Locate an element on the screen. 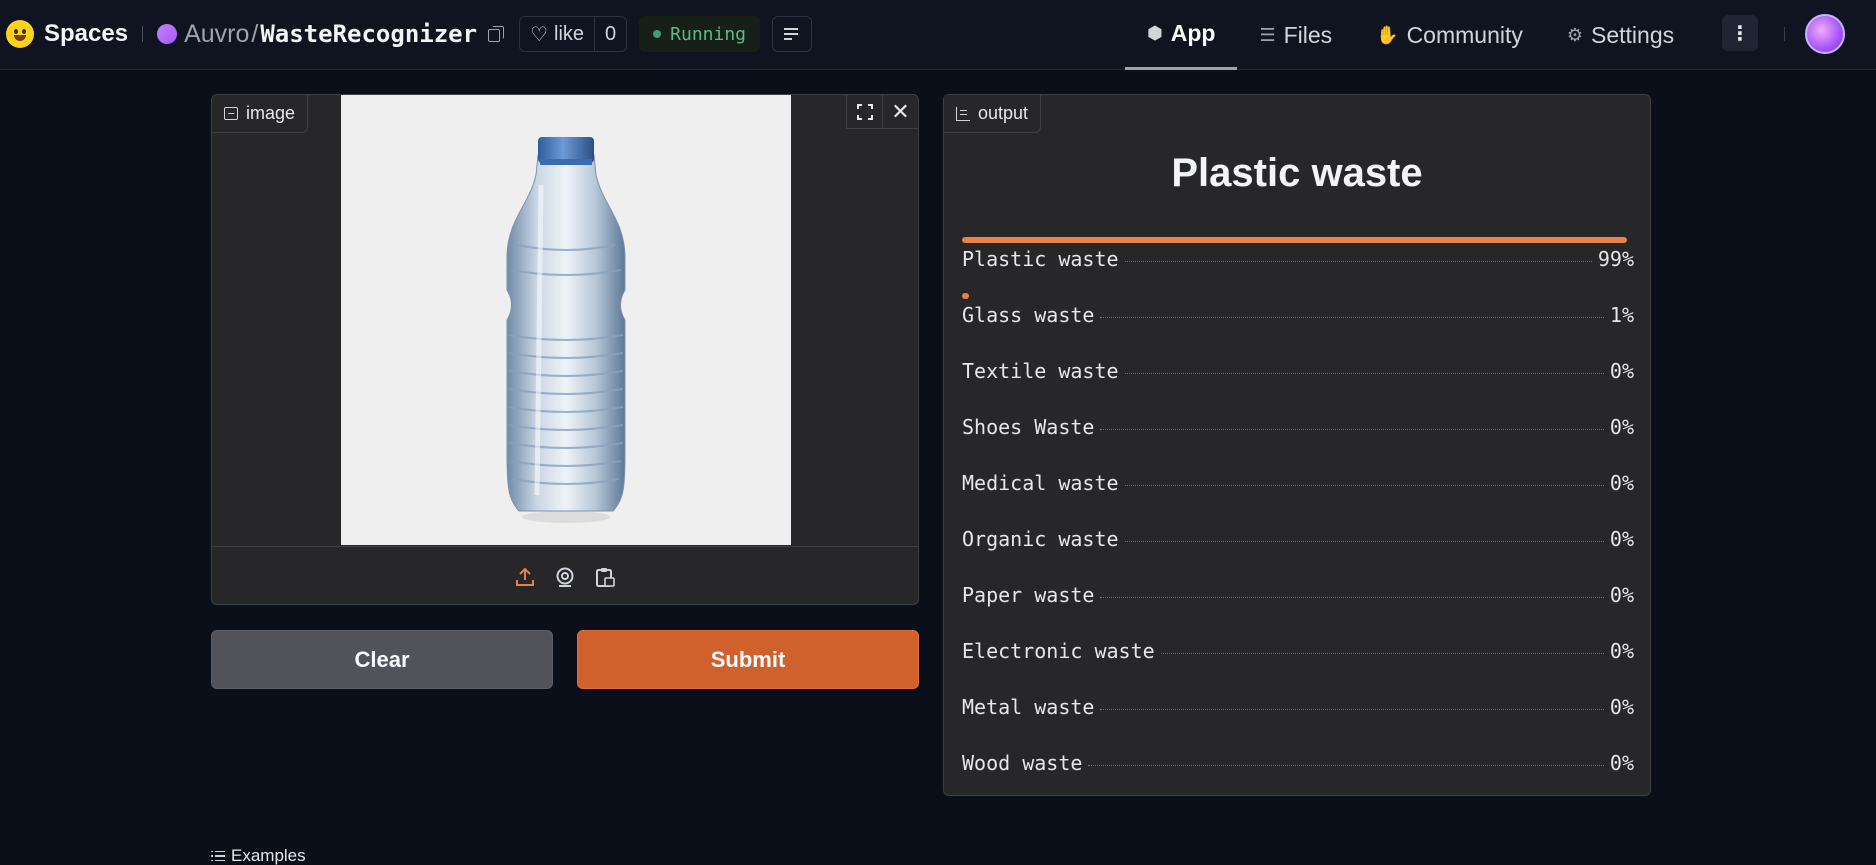  webcam-icon is located at coordinates (565, 577).